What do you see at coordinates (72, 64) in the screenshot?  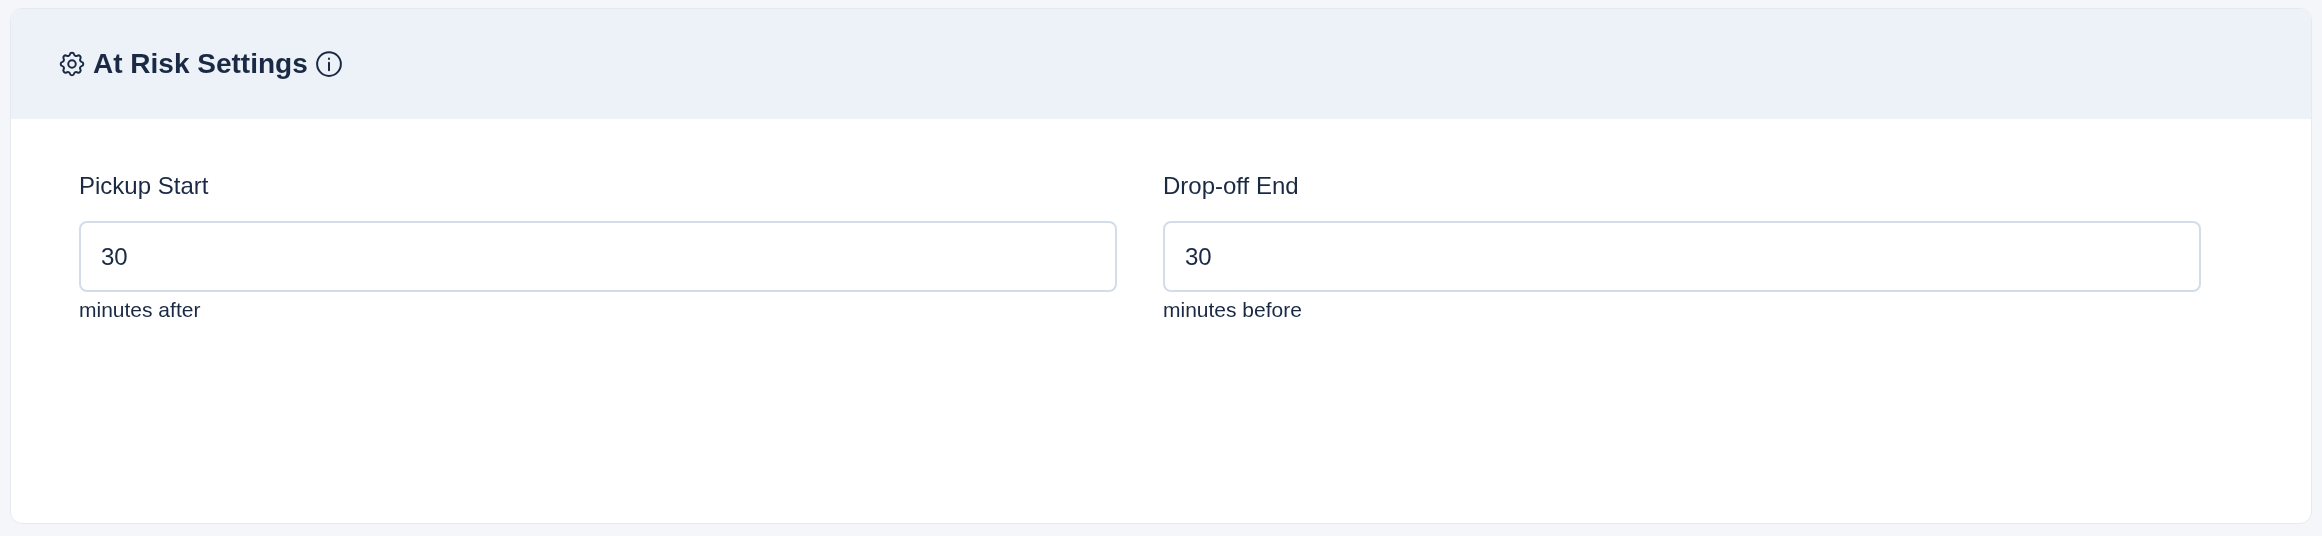 I see `settings-icon` at bounding box center [72, 64].